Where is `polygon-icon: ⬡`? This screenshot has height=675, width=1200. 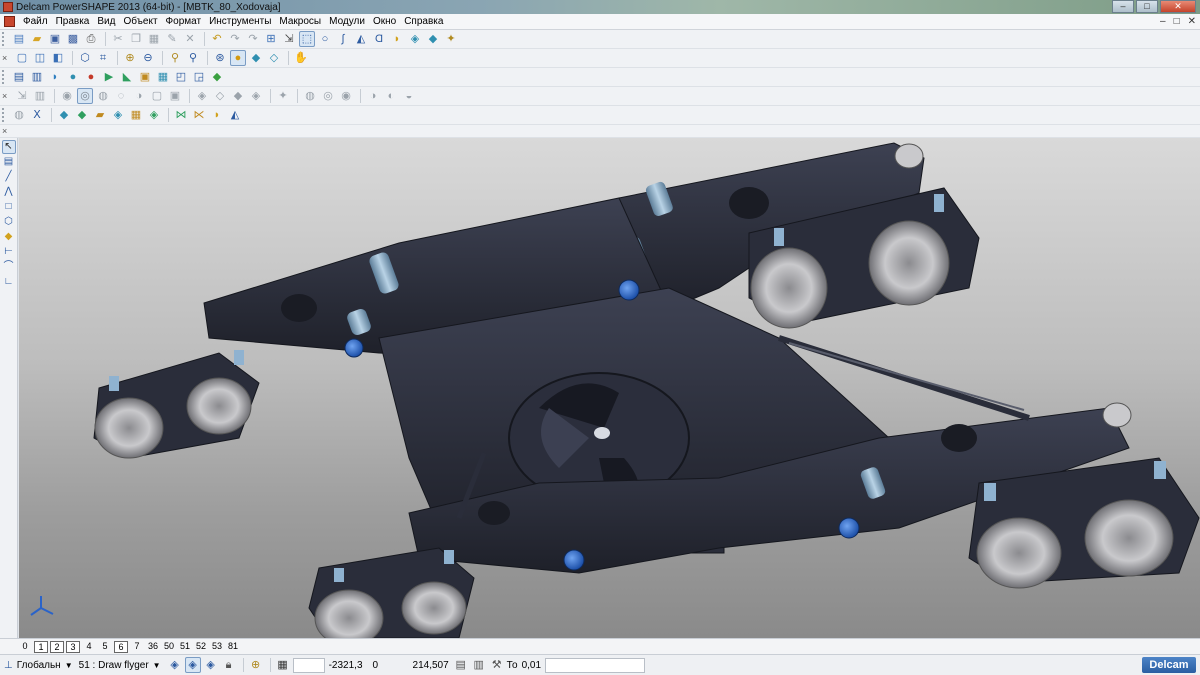
polygon-icon: ⬡ is located at coordinates (9, 222).